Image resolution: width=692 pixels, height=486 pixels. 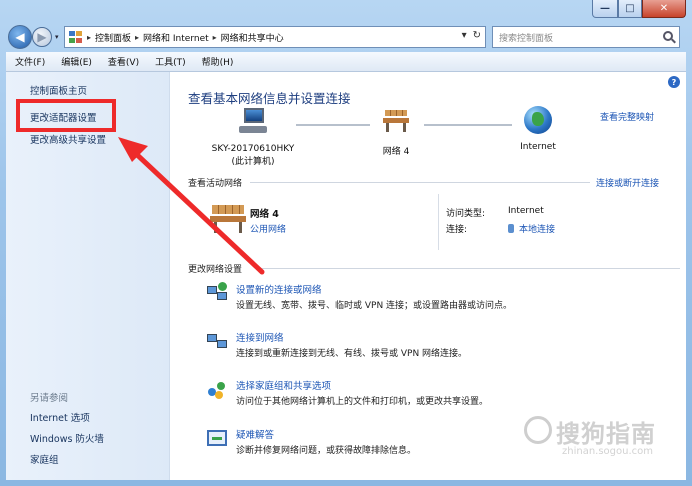 I want to click on computer-note: (此计算机), so click(x=253, y=162).